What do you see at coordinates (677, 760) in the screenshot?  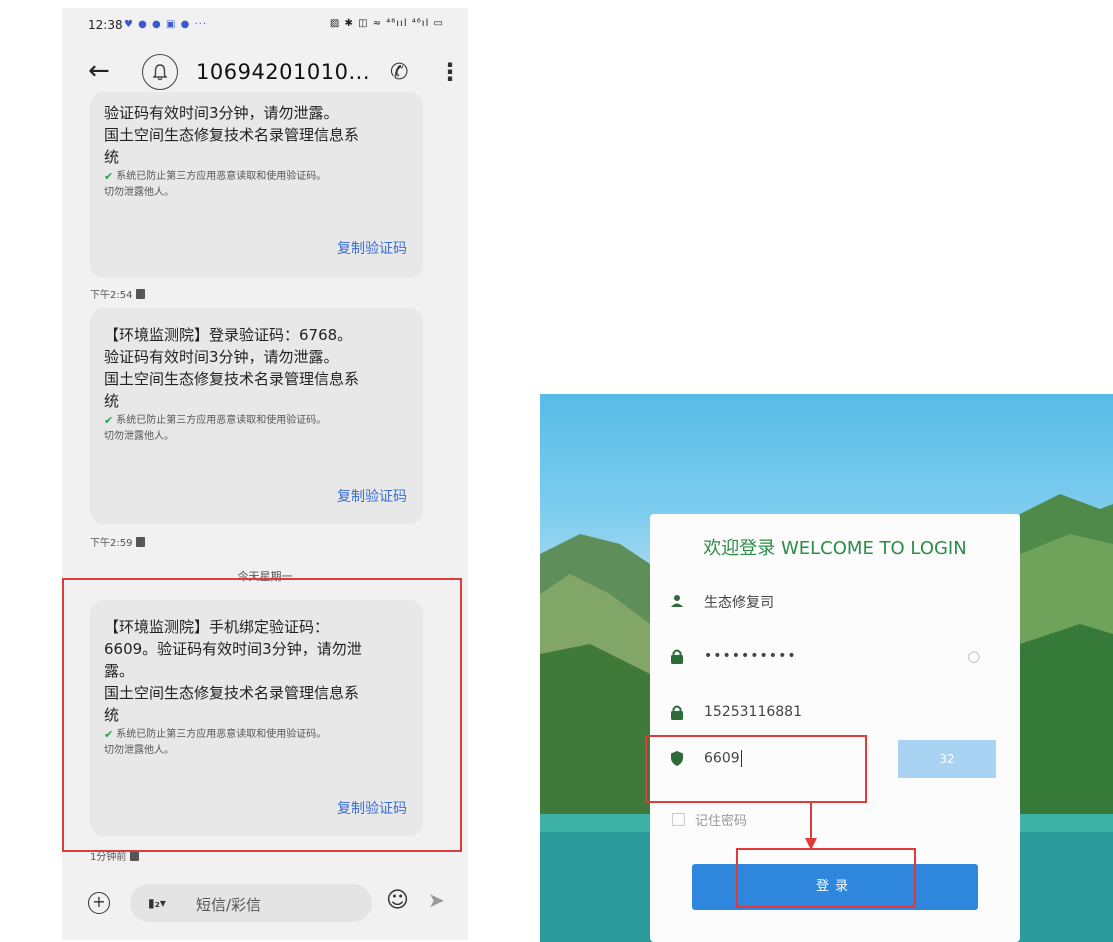 I see `shield-icon` at bounding box center [677, 760].